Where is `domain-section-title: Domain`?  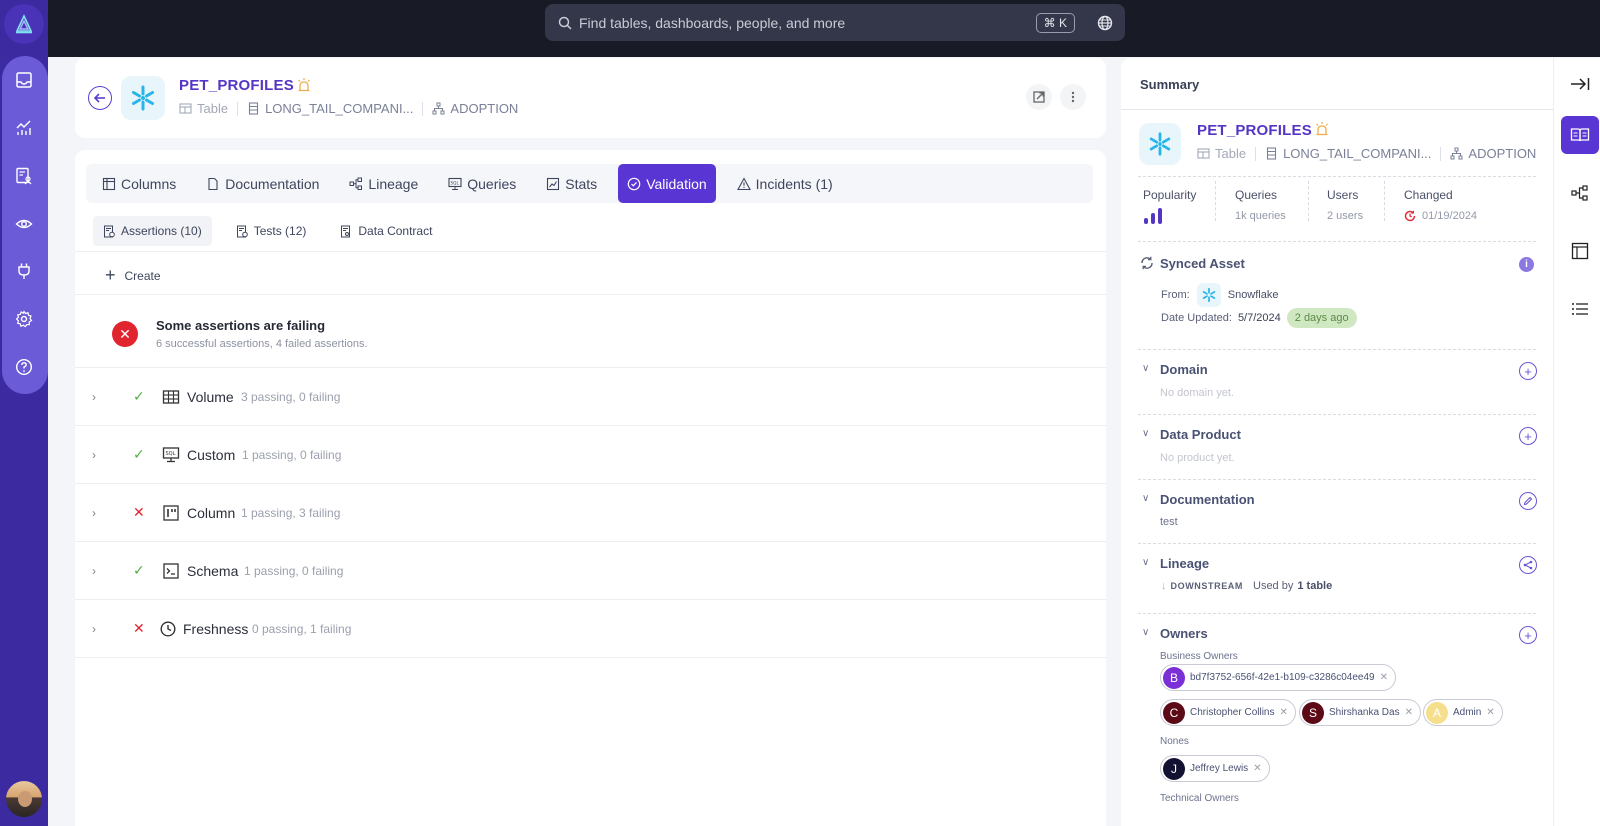
domain-section-title: Domain is located at coordinates (1184, 369).